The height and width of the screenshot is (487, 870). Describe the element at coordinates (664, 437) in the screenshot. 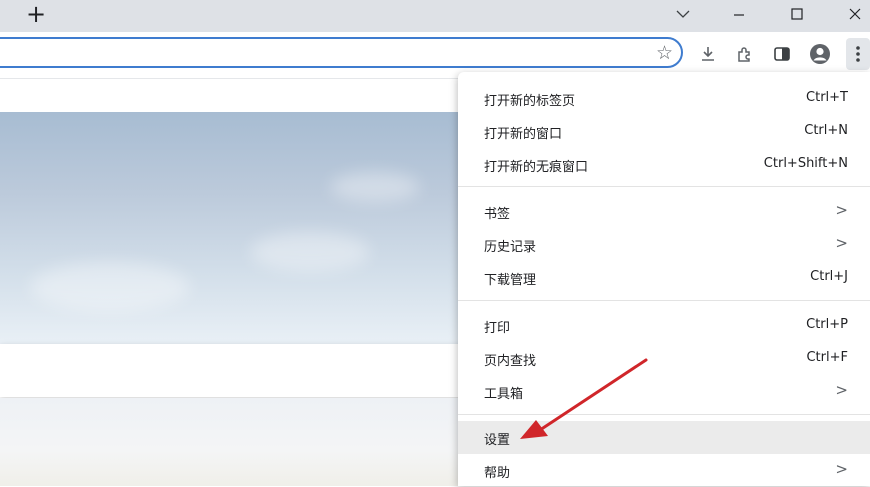

I see `menu-item-settings: 设置` at that location.